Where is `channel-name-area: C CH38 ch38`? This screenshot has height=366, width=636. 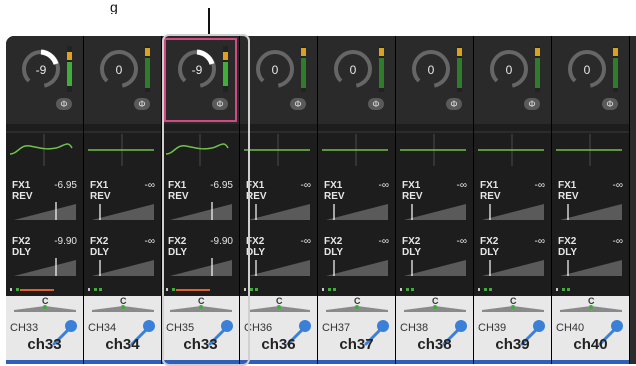
channel-name-area: C CH38 ch38 is located at coordinates (434, 330).